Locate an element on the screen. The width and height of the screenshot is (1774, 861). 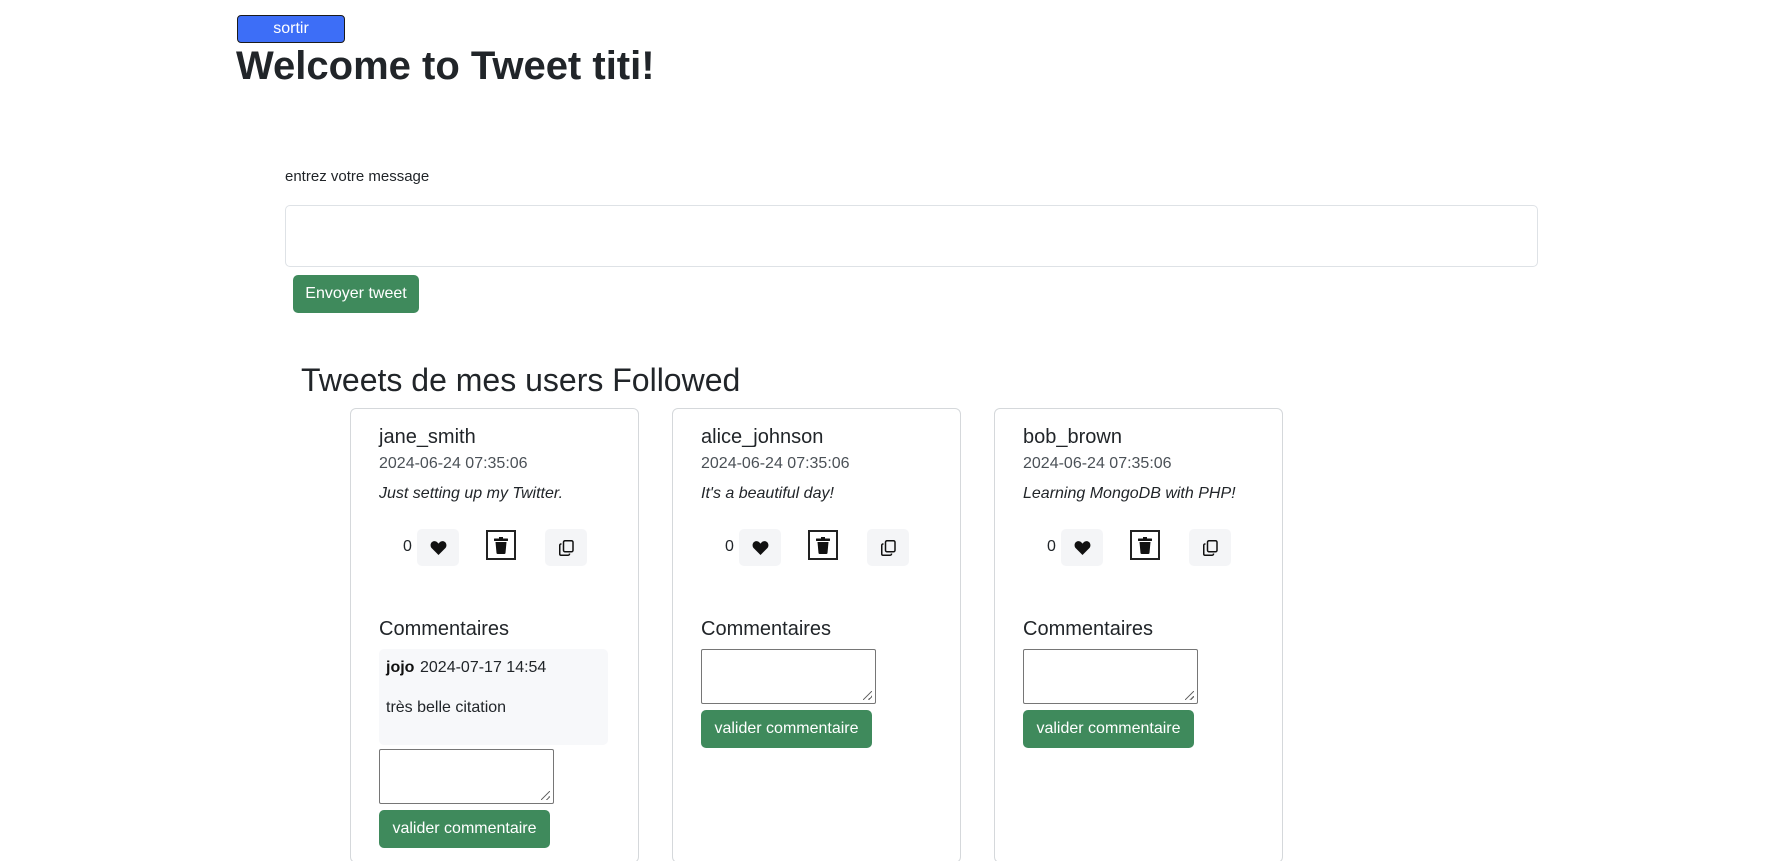
feed-title: Tweets de mes users Followed is located at coordinates (521, 380).